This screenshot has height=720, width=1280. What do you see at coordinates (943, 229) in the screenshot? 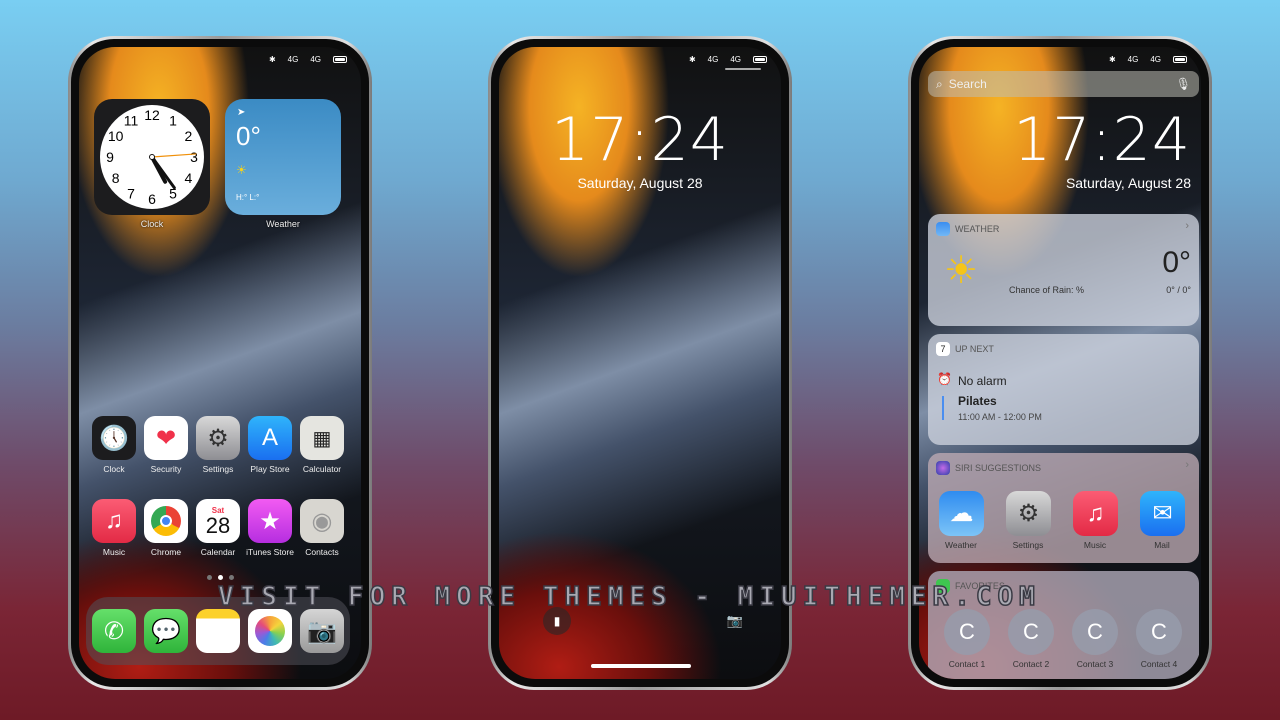
I see `weather-app-icon` at bounding box center [943, 229].